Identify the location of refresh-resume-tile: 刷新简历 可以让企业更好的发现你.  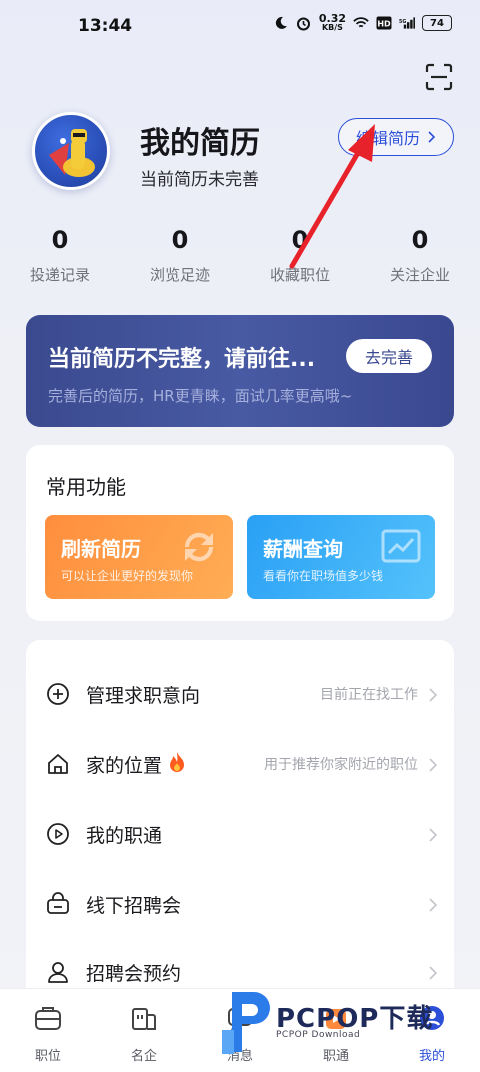
(139, 557).